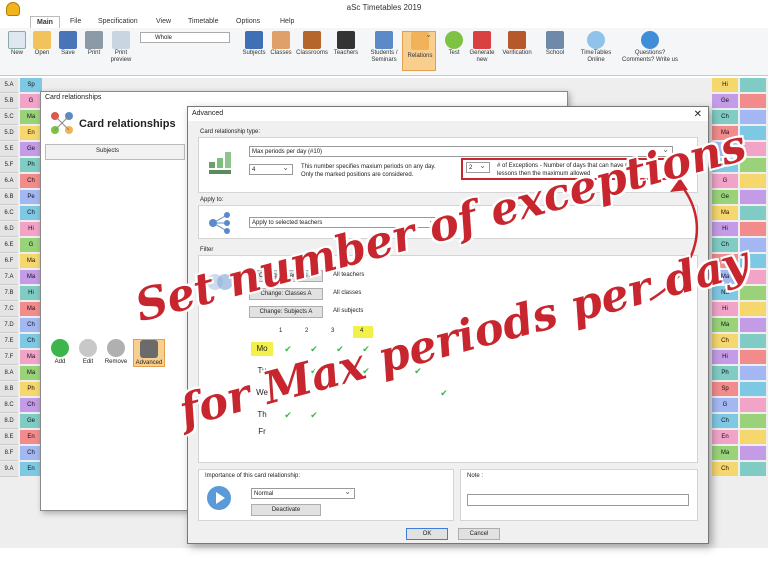  What do you see at coordinates (203, 22) in the screenshot?
I see `menu-timetable: Timetable` at bounding box center [203, 22].